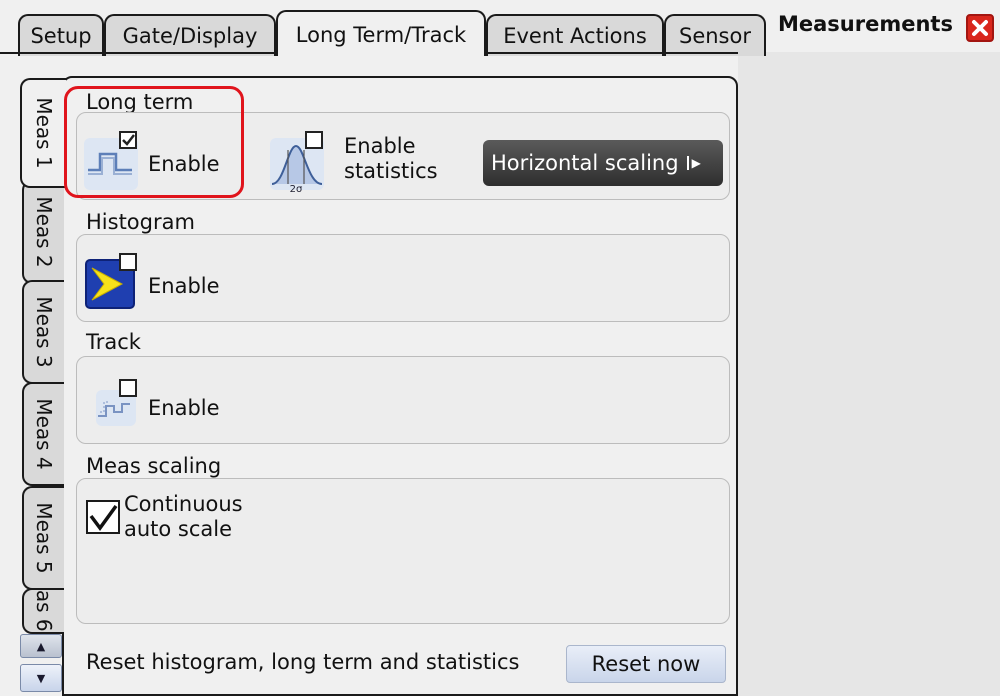  What do you see at coordinates (154, 142) in the screenshot?
I see `long-term-enable-highlight` at bounding box center [154, 142].